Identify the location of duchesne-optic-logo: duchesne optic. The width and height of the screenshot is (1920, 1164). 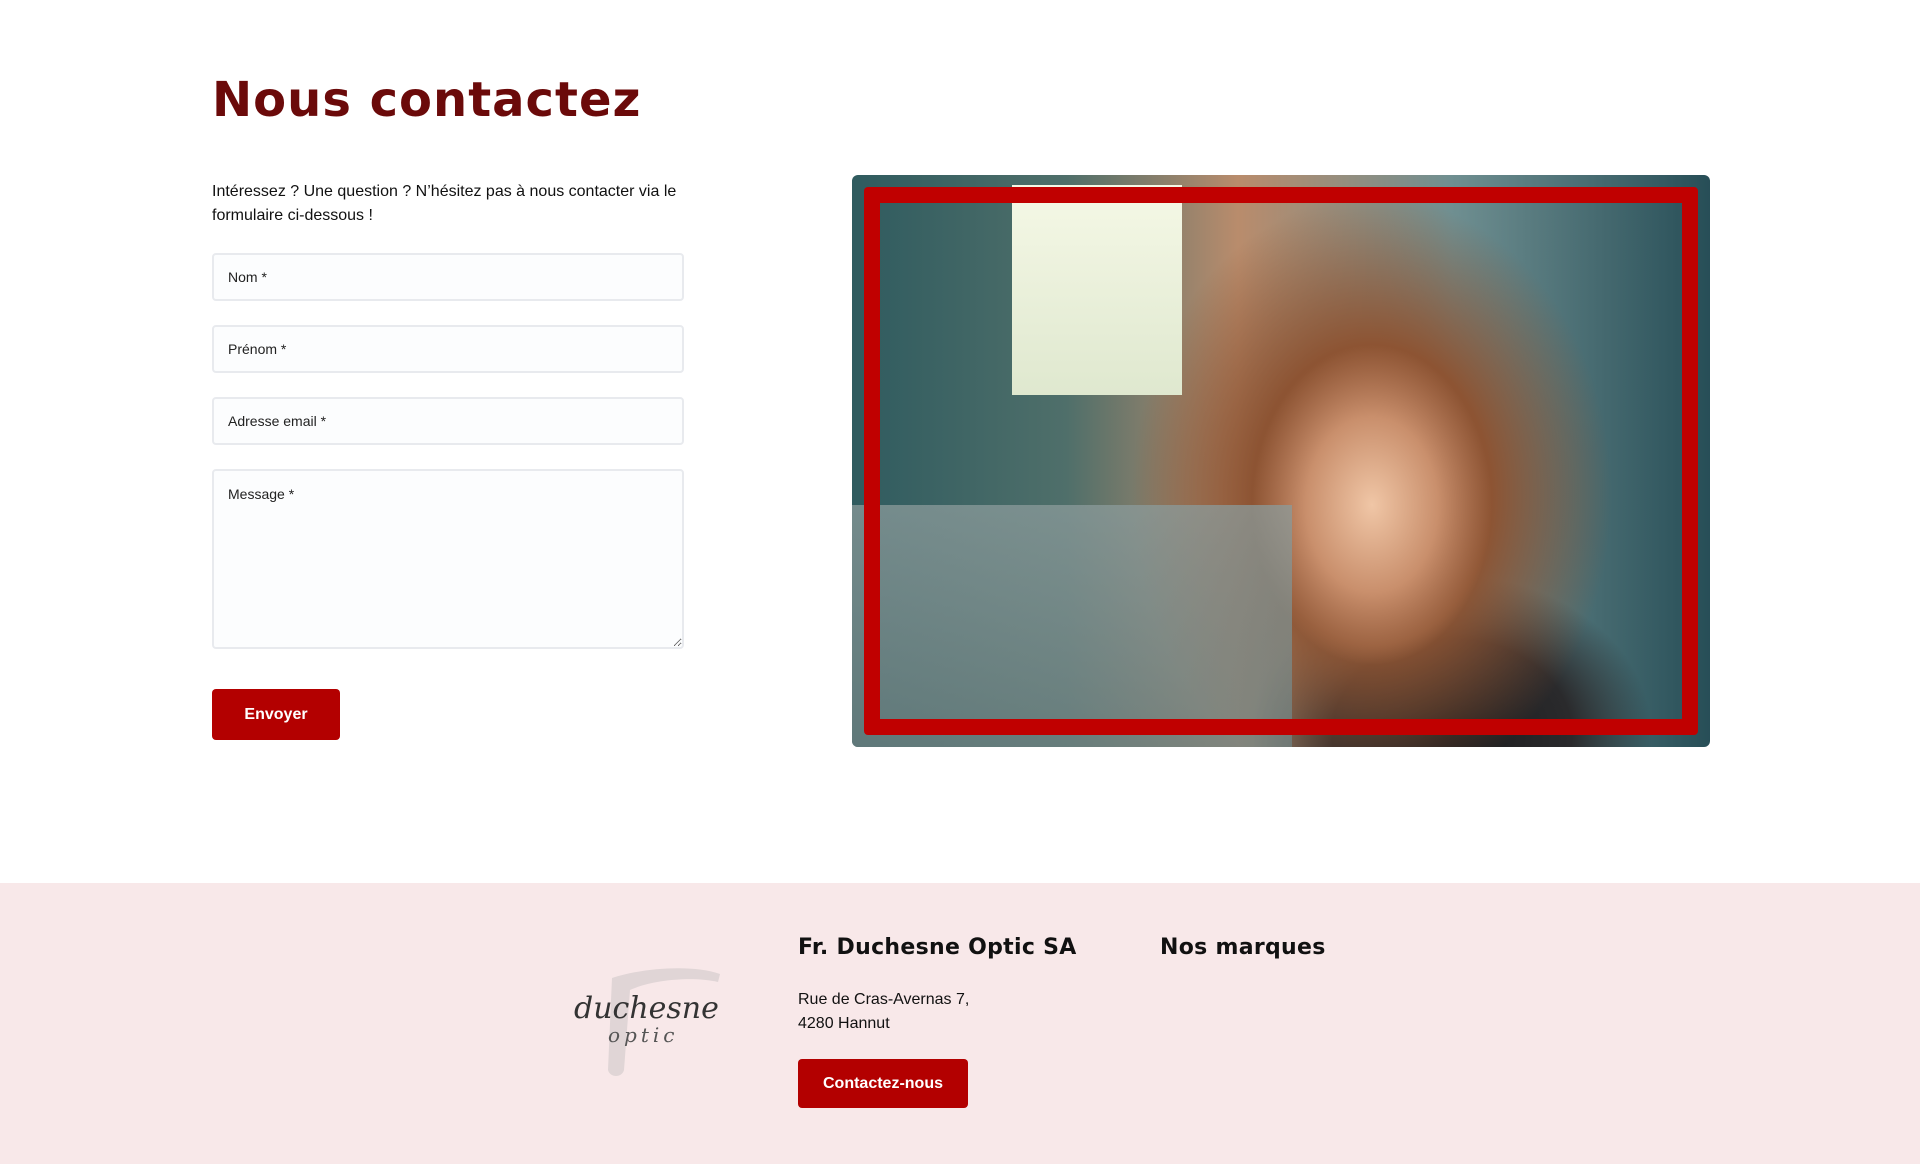
(647, 1022).